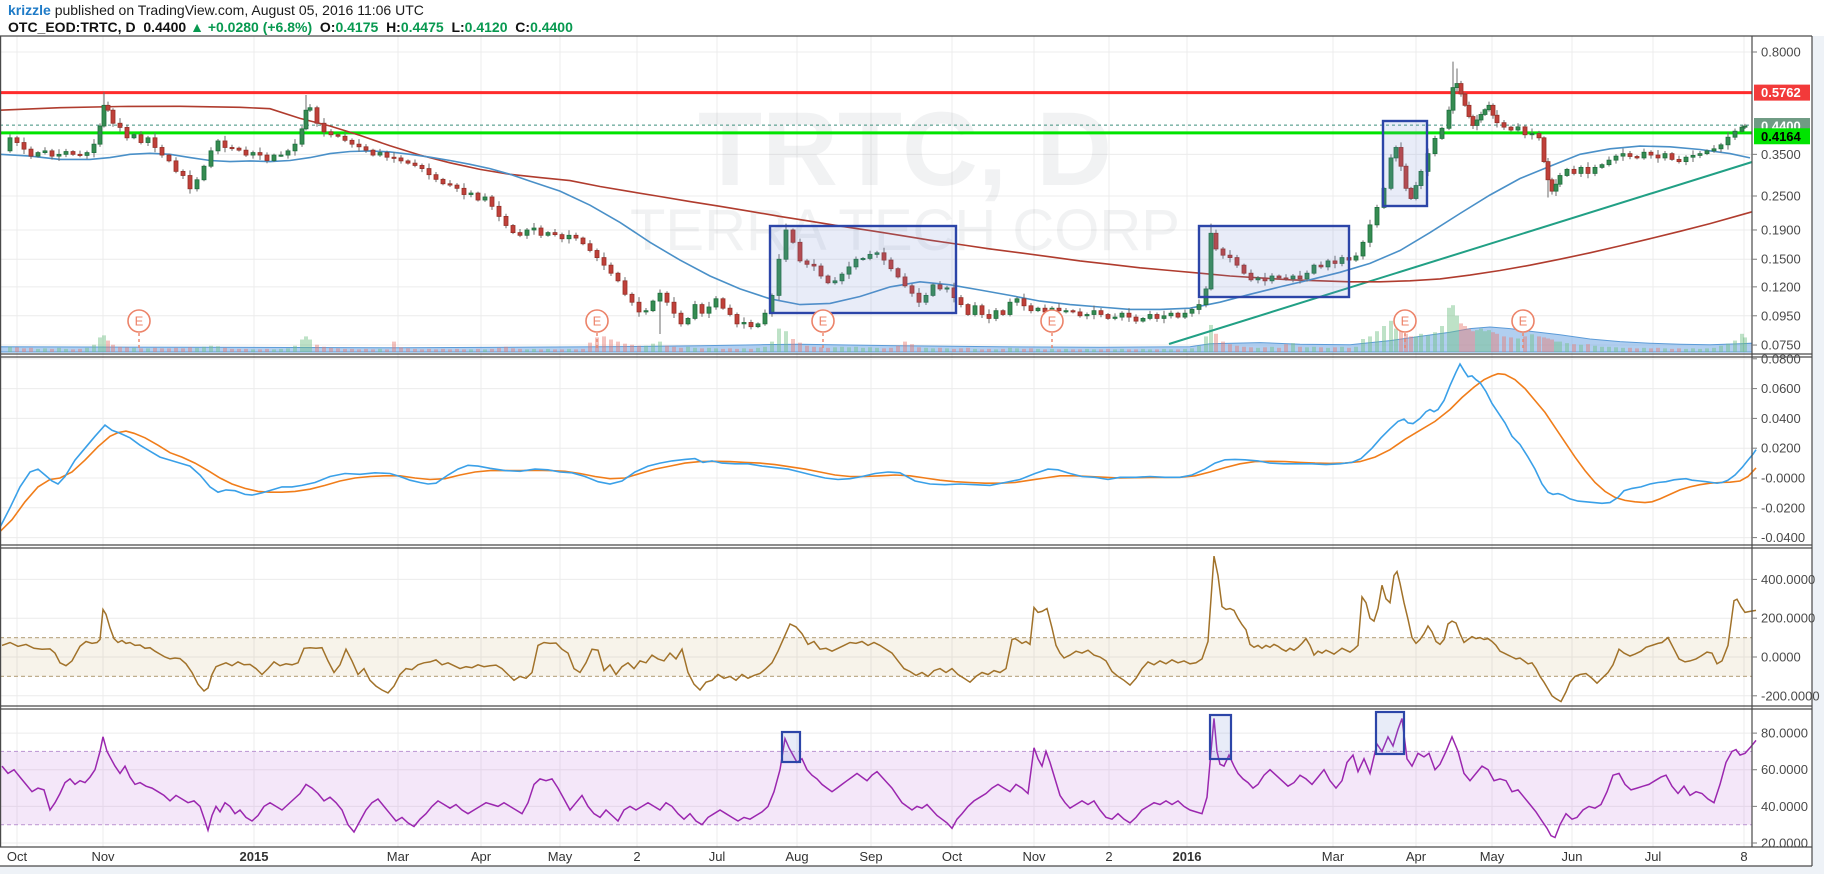 Image resolution: width=1824 pixels, height=874 pixels. Describe the element at coordinates (1790, 695) in the screenshot. I see `scale-tick-label: -200.0000` at that location.